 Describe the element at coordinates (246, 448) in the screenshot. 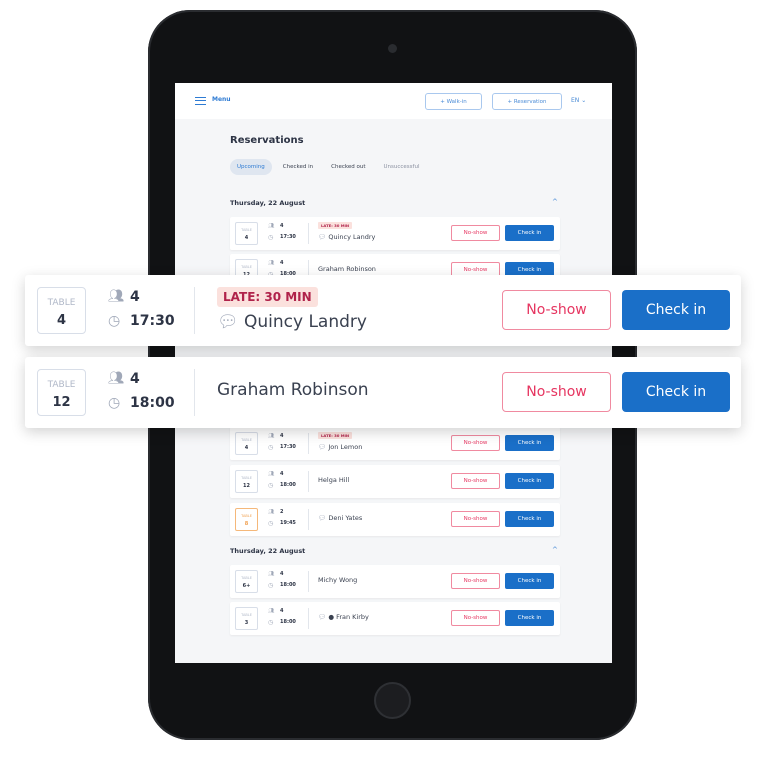

I see `table-number: 4` at that location.